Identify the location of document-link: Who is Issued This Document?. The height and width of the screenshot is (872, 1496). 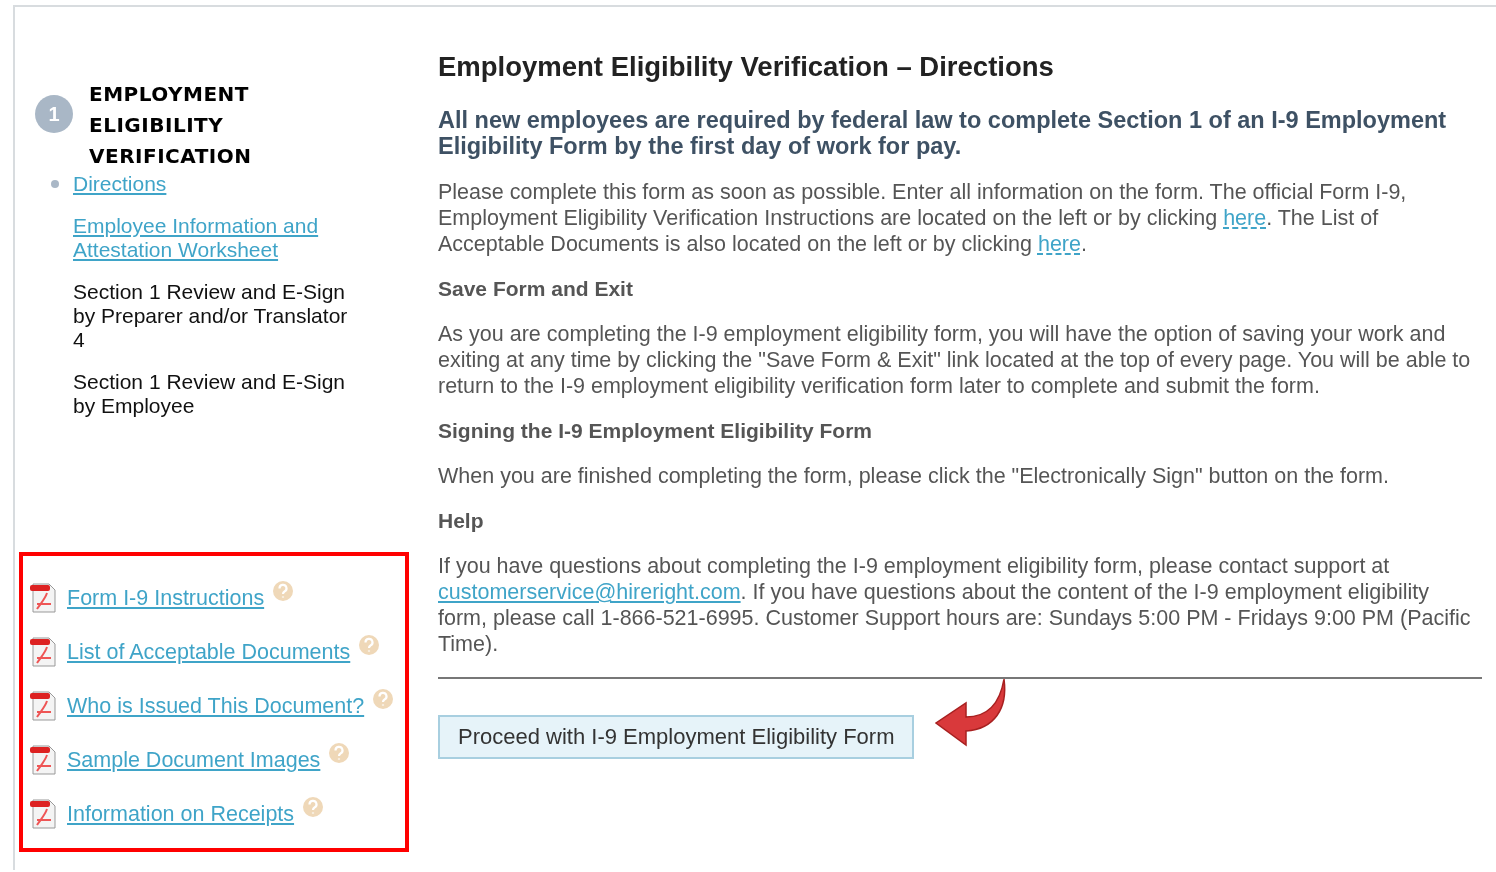
(216, 706).